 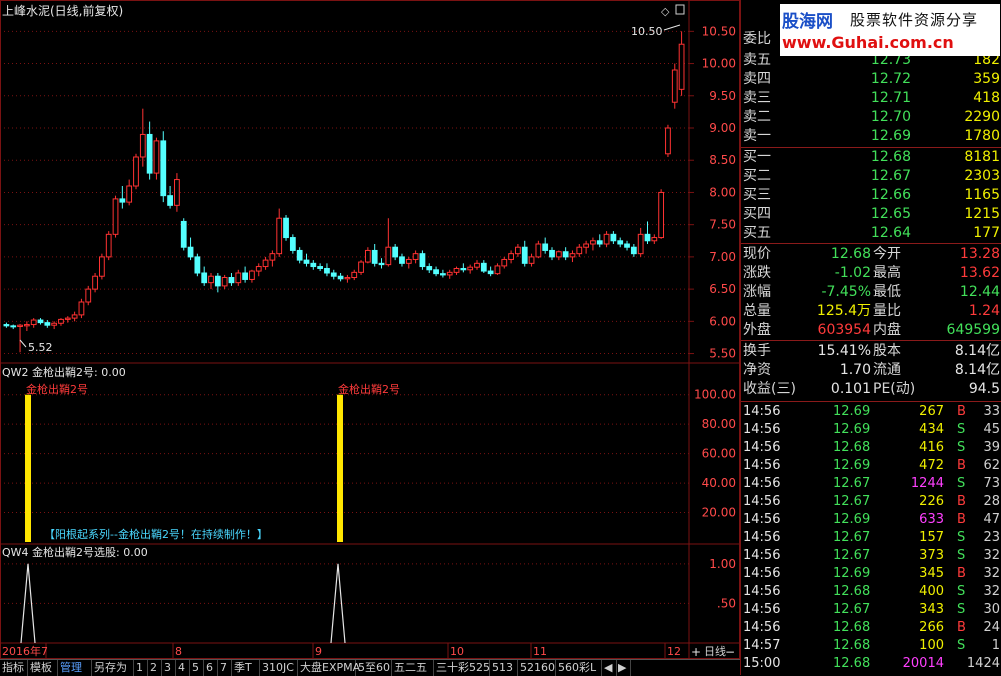 I want to click on signal-bar, so click(x=28, y=468).